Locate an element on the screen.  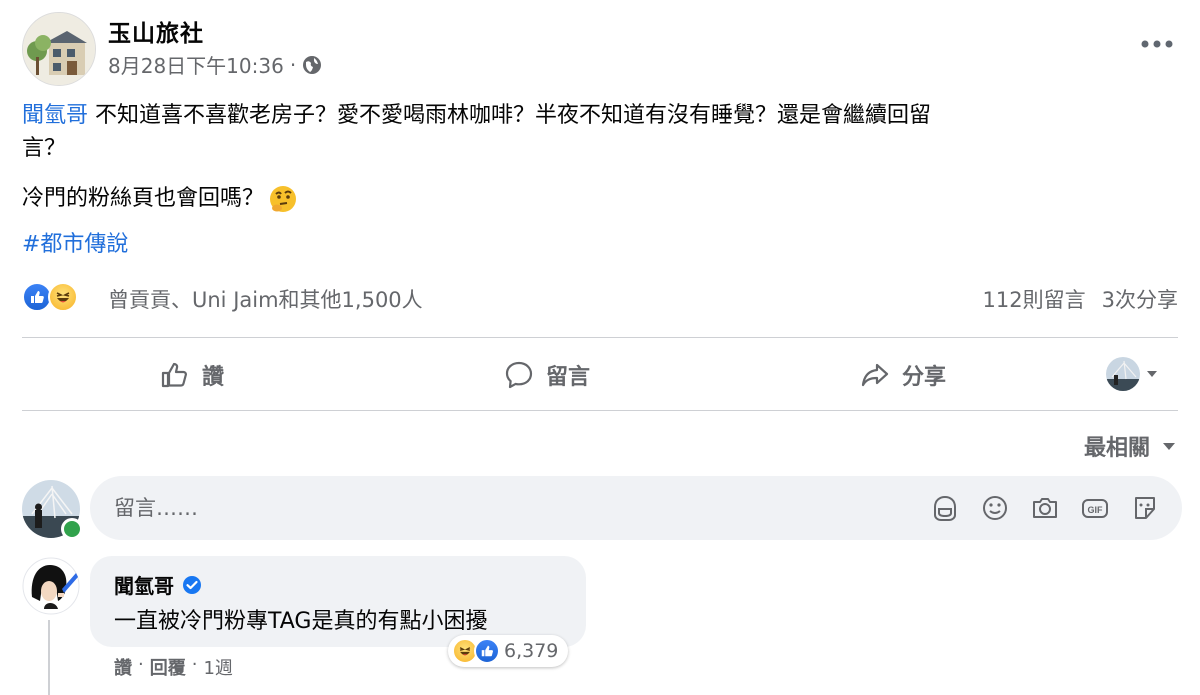
more-options-button is located at coordinates (1157, 42).